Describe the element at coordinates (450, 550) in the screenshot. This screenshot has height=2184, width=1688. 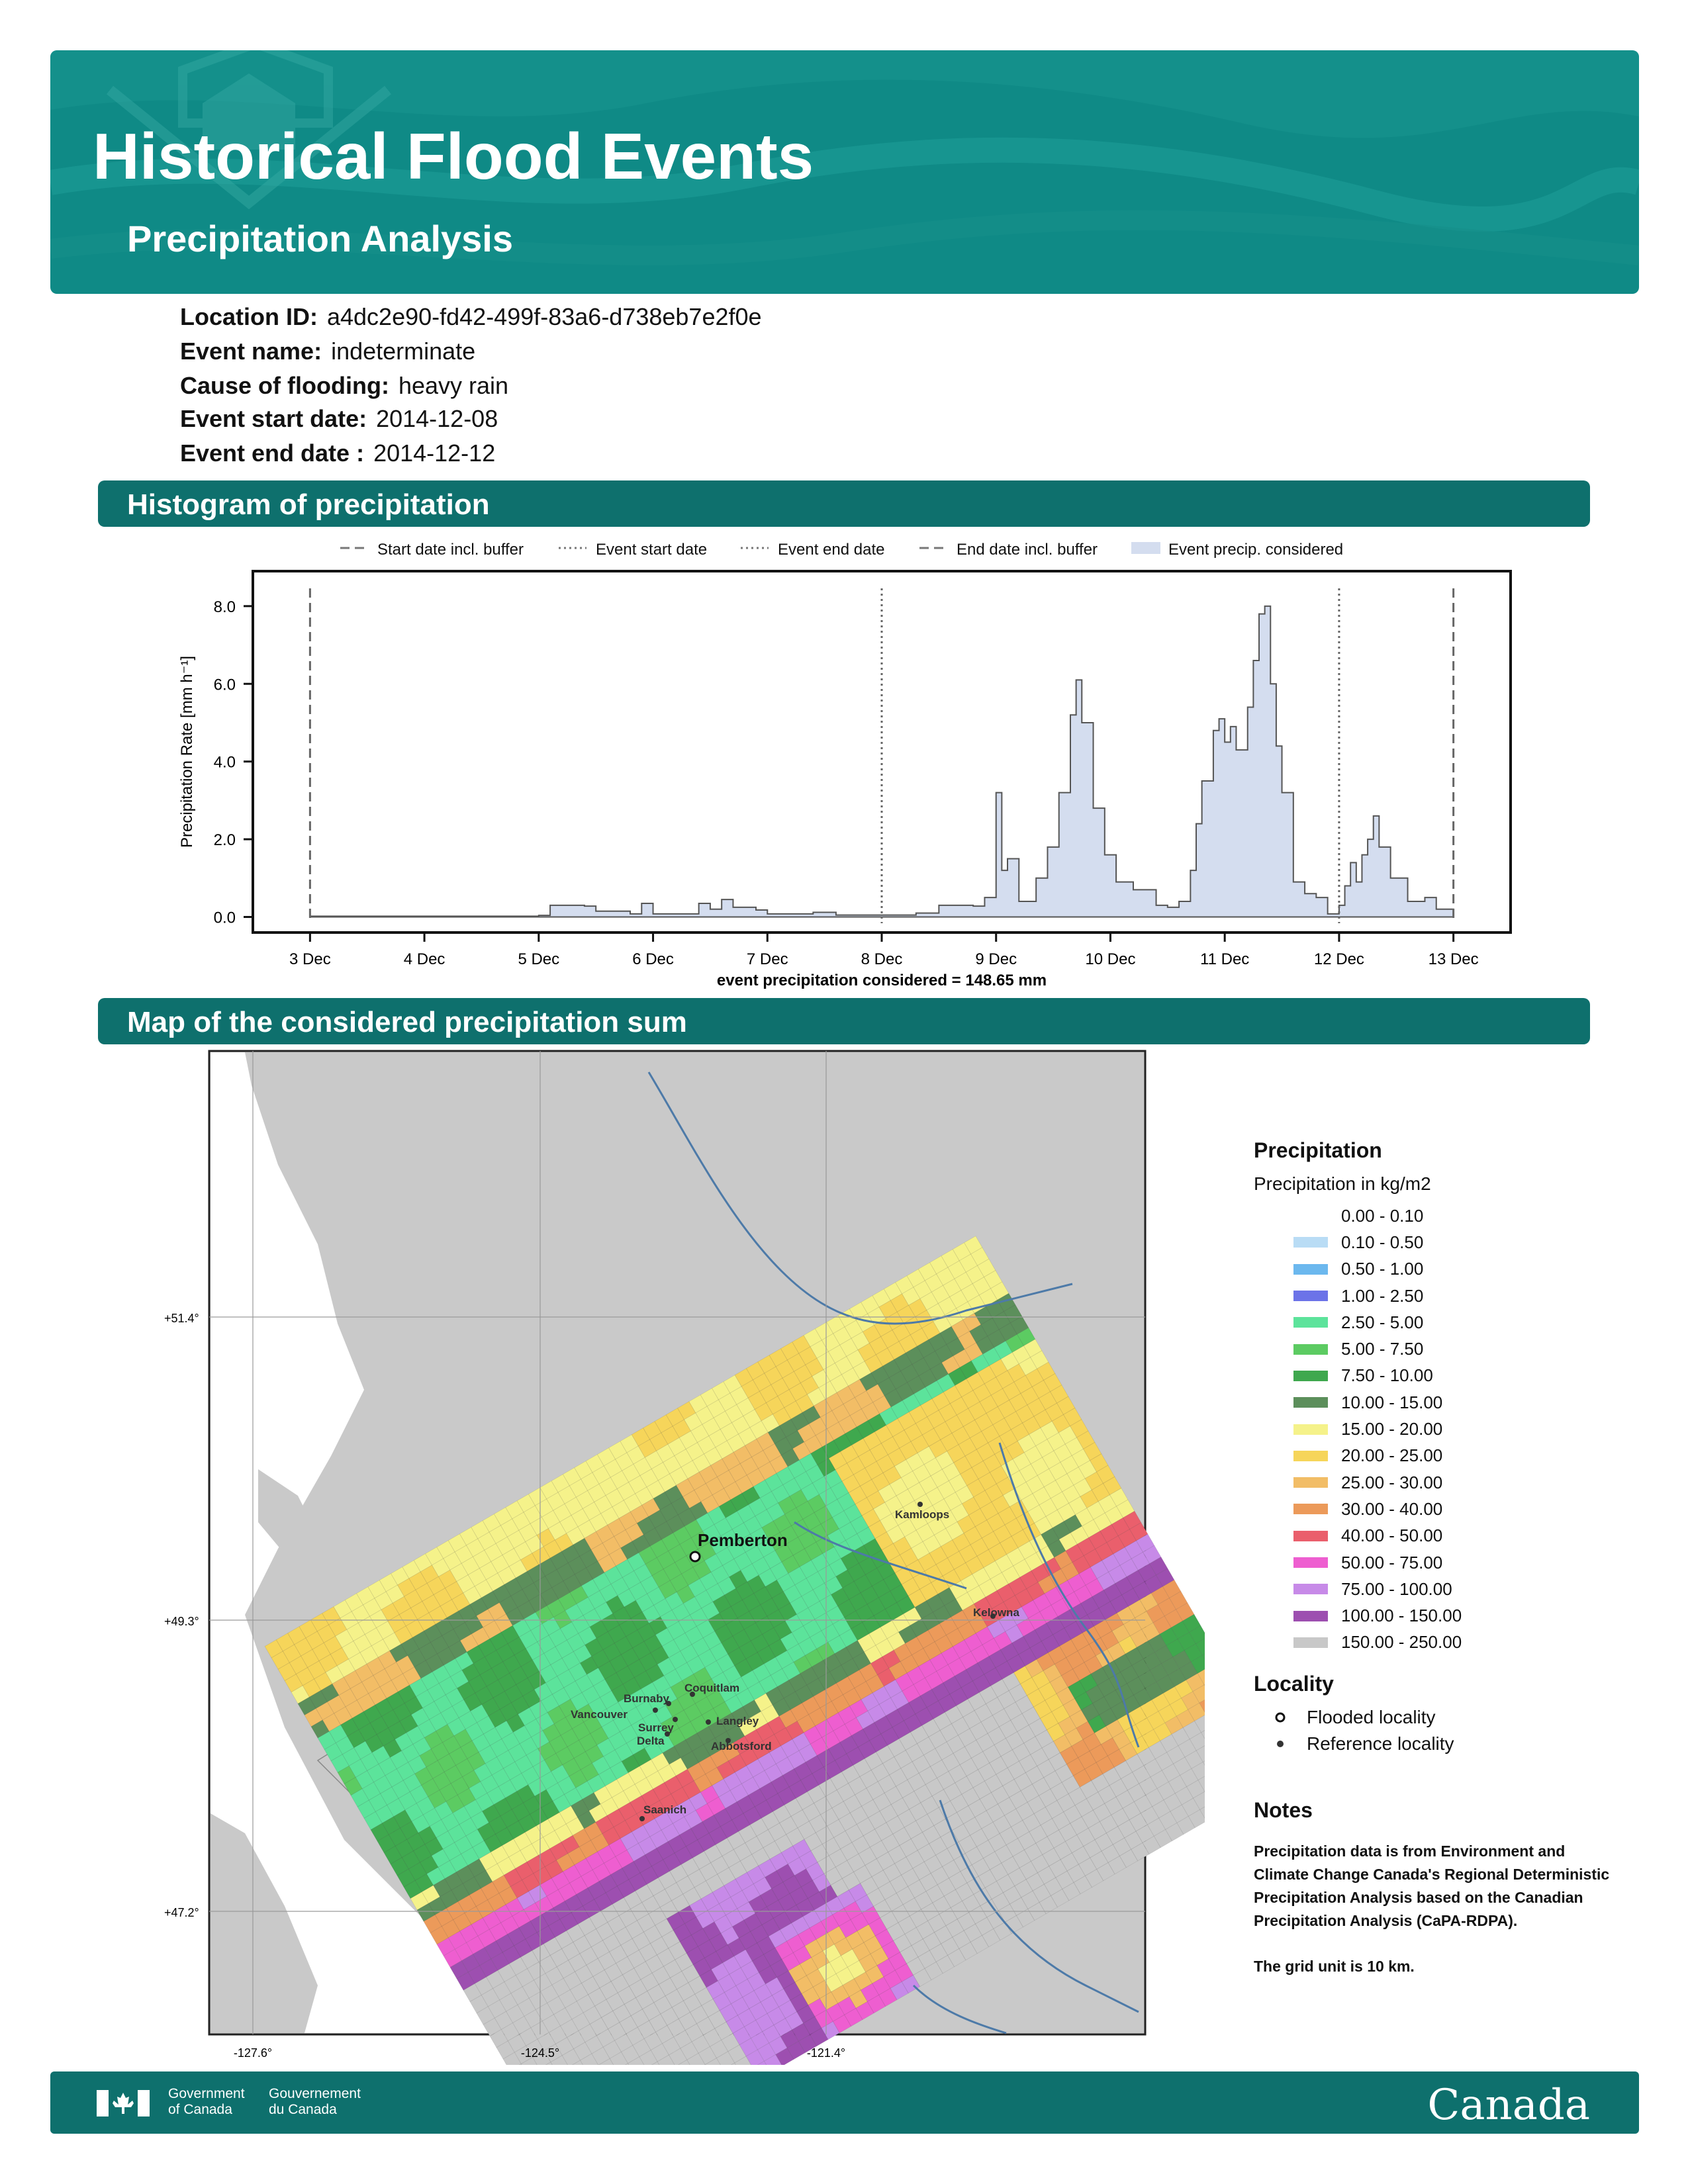
I see `legend-label: Start date incl. buffer` at that location.